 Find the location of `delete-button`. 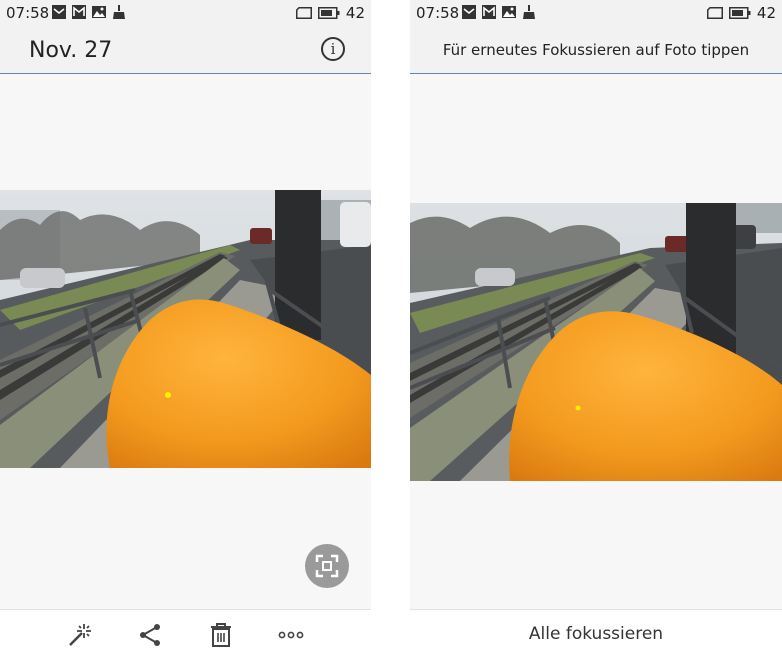

delete-button is located at coordinates (221, 635).